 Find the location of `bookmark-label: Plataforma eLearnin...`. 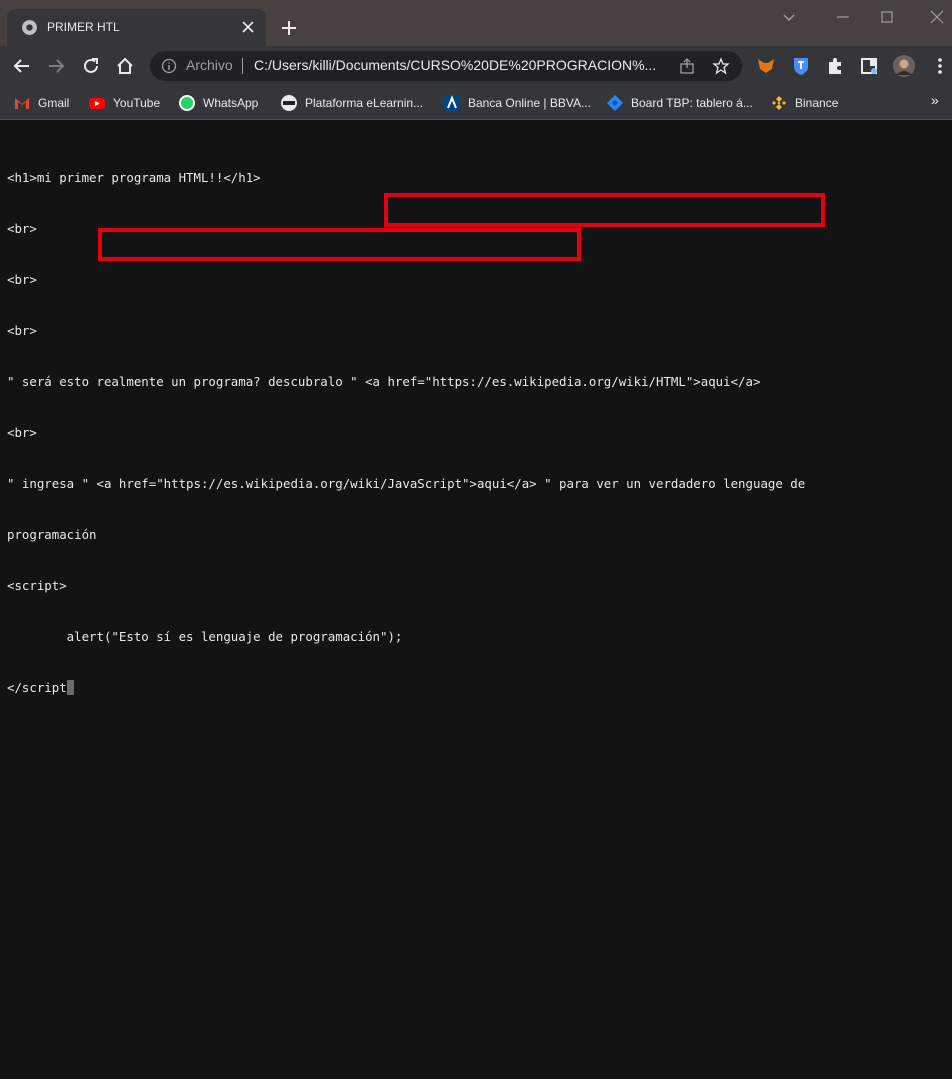

bookmark-label: Plataforma eLearnin... is located at coordinates (364, 103).